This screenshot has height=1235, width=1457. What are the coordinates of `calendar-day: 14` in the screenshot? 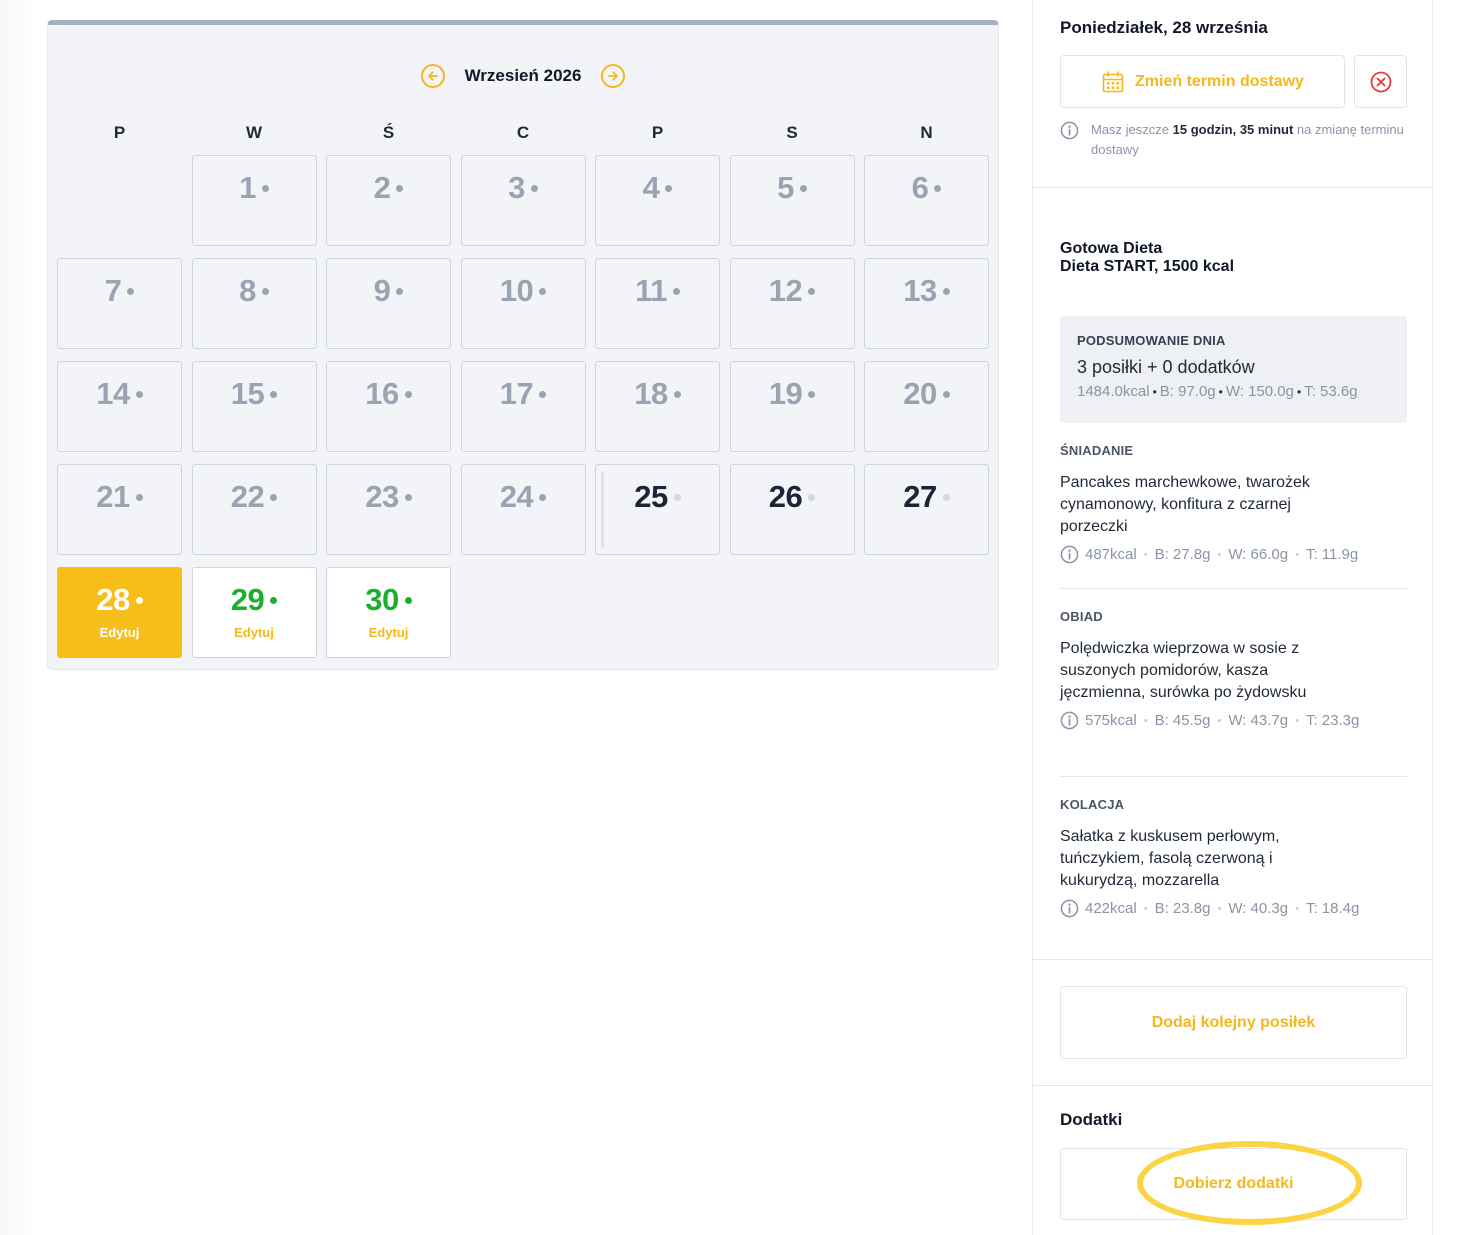 It's located at (119, 406).